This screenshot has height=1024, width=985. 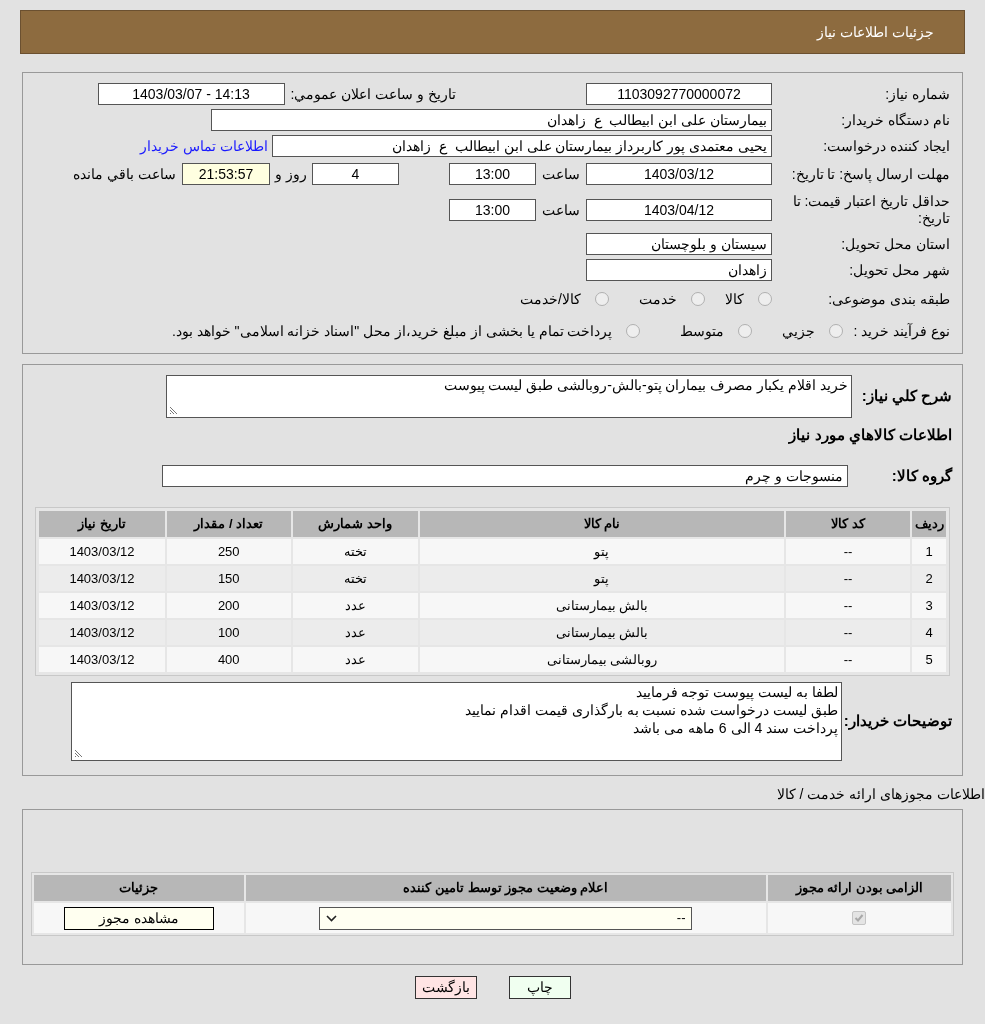 What do you see at coordinates (226, 174) in the screenshot?
I see `text-field: 21:53:57` at bounding box center [226, 174].